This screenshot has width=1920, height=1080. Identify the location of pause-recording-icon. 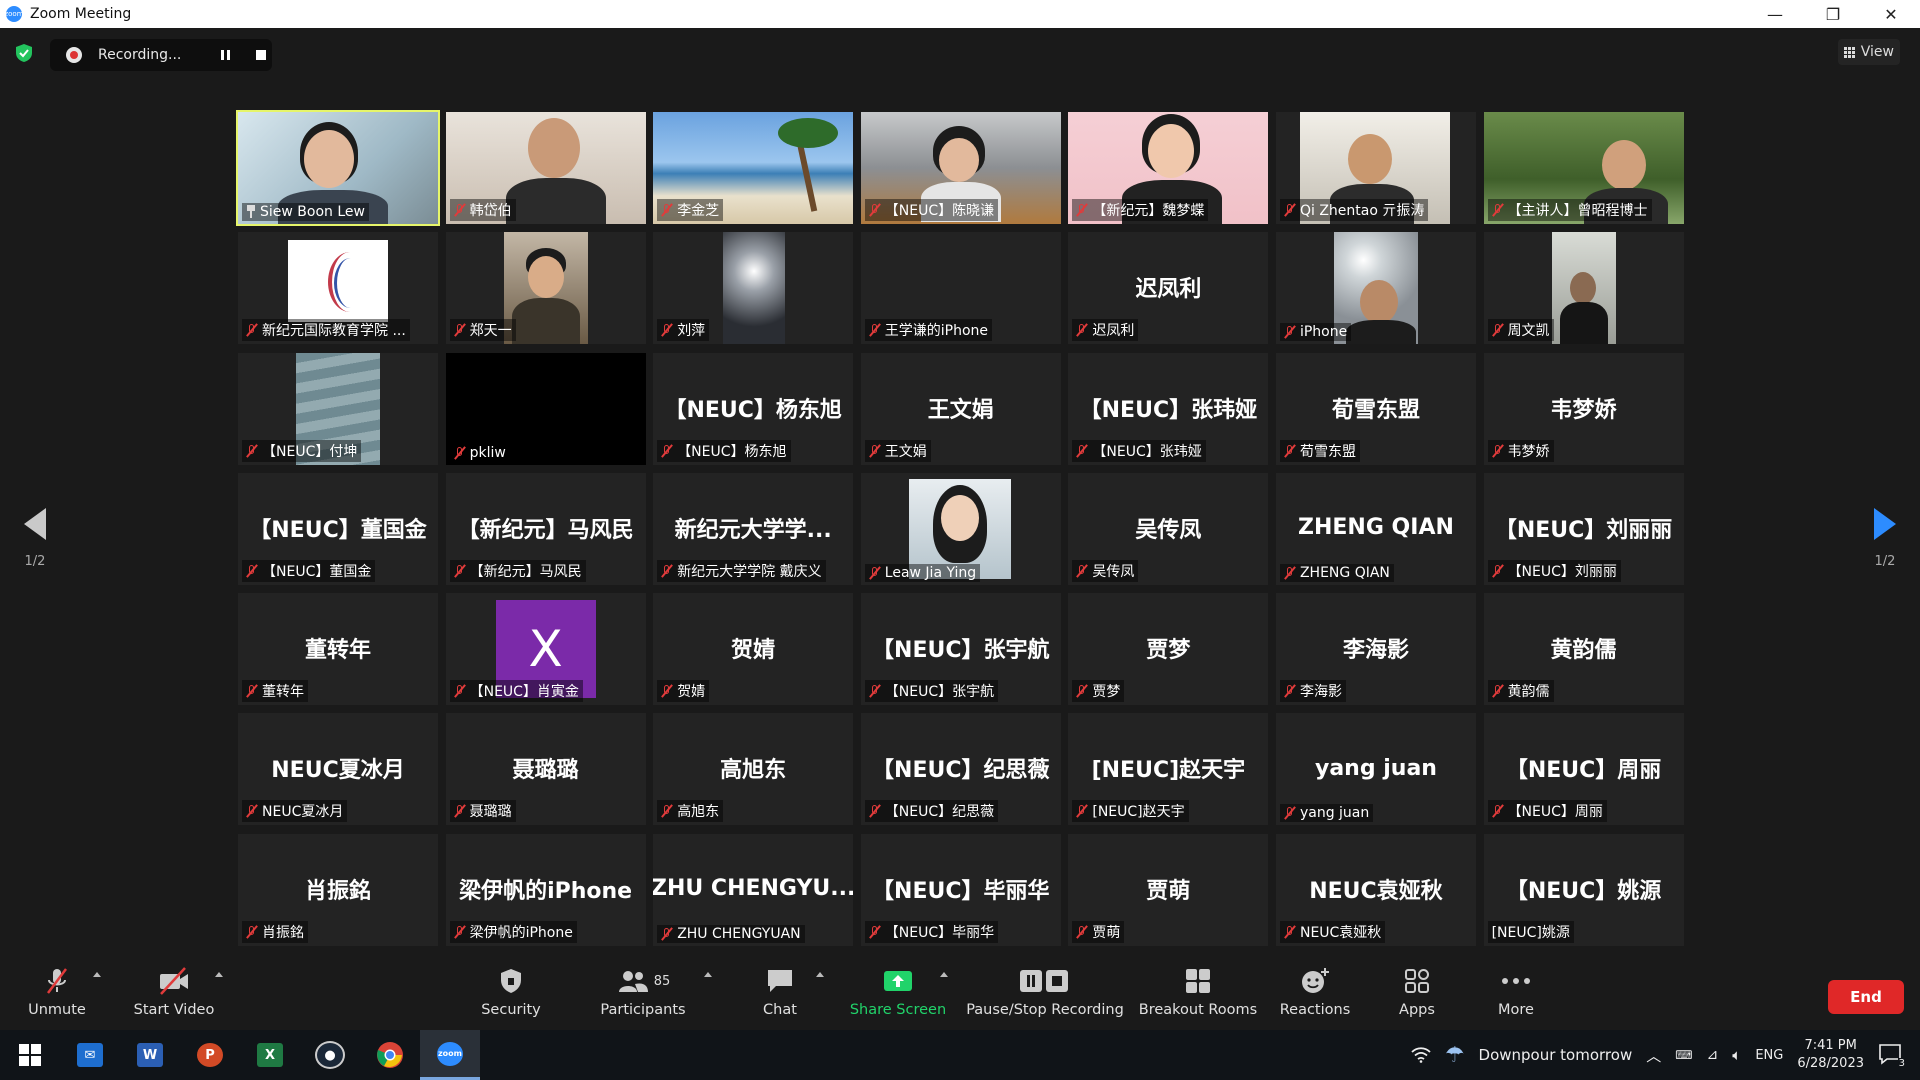
(226, 55).